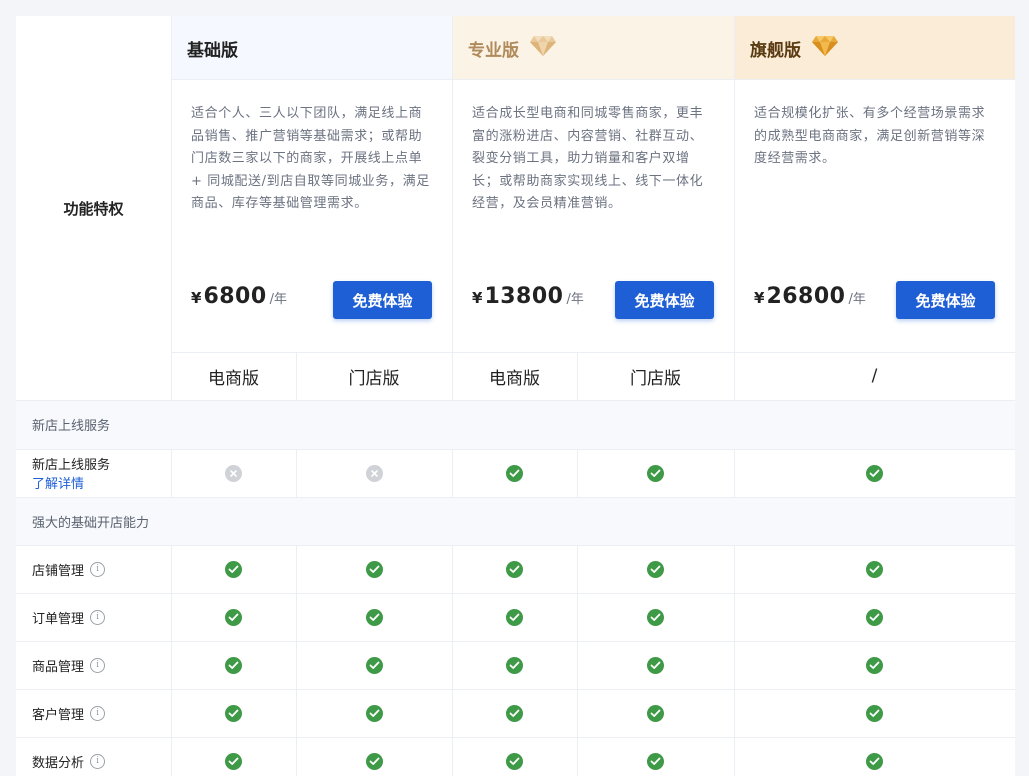 The image size is (1029, 776). Describe the element at coordinates (493, 50) in the screenshot. I see `plan-name: 专业版` at that location.